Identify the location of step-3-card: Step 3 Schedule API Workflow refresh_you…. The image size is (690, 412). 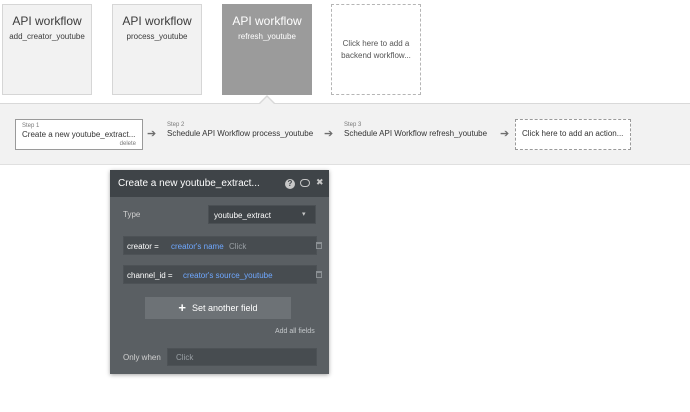
(418, 134).